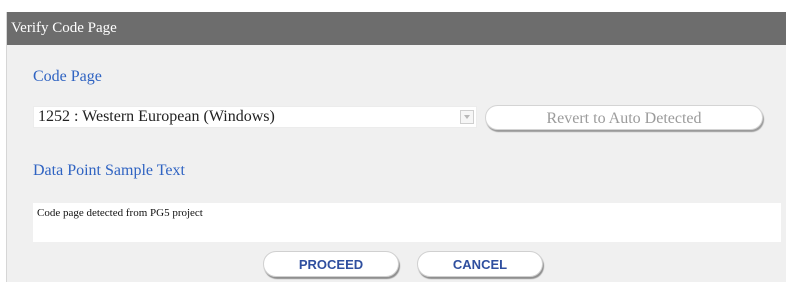  What do you see at coordinates (480, 264) in the screenshot?
I see `cancel-button: CANCEL` at bounding box center [480, 264].